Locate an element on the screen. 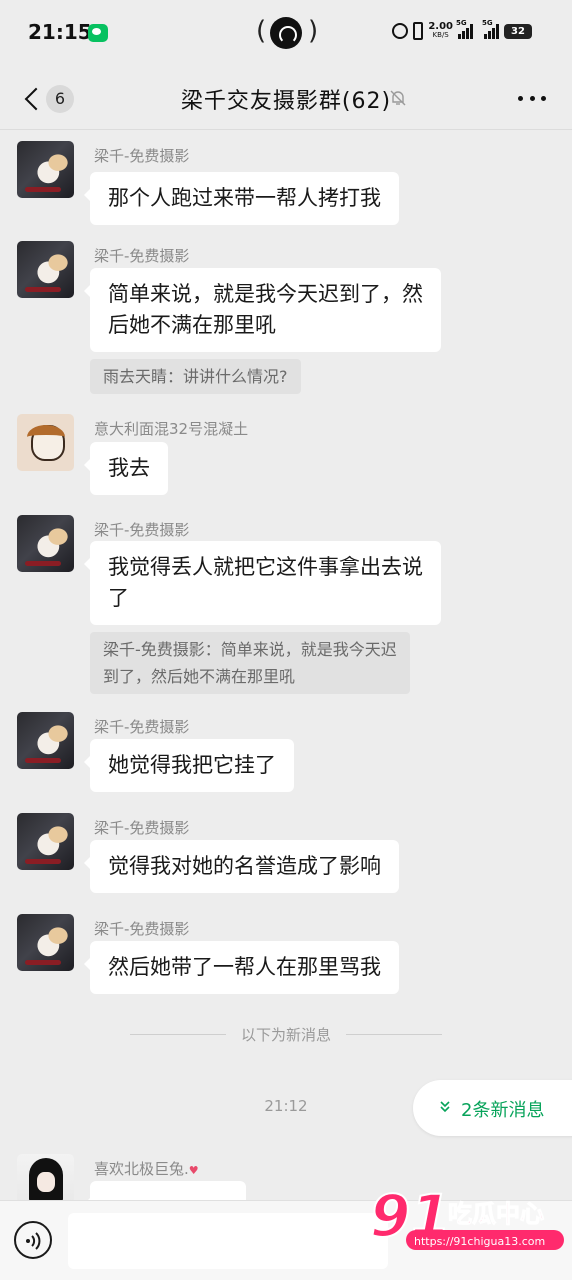 The image size is (572, 1280). mute-bell-icon is located at coordinates (398, 98).